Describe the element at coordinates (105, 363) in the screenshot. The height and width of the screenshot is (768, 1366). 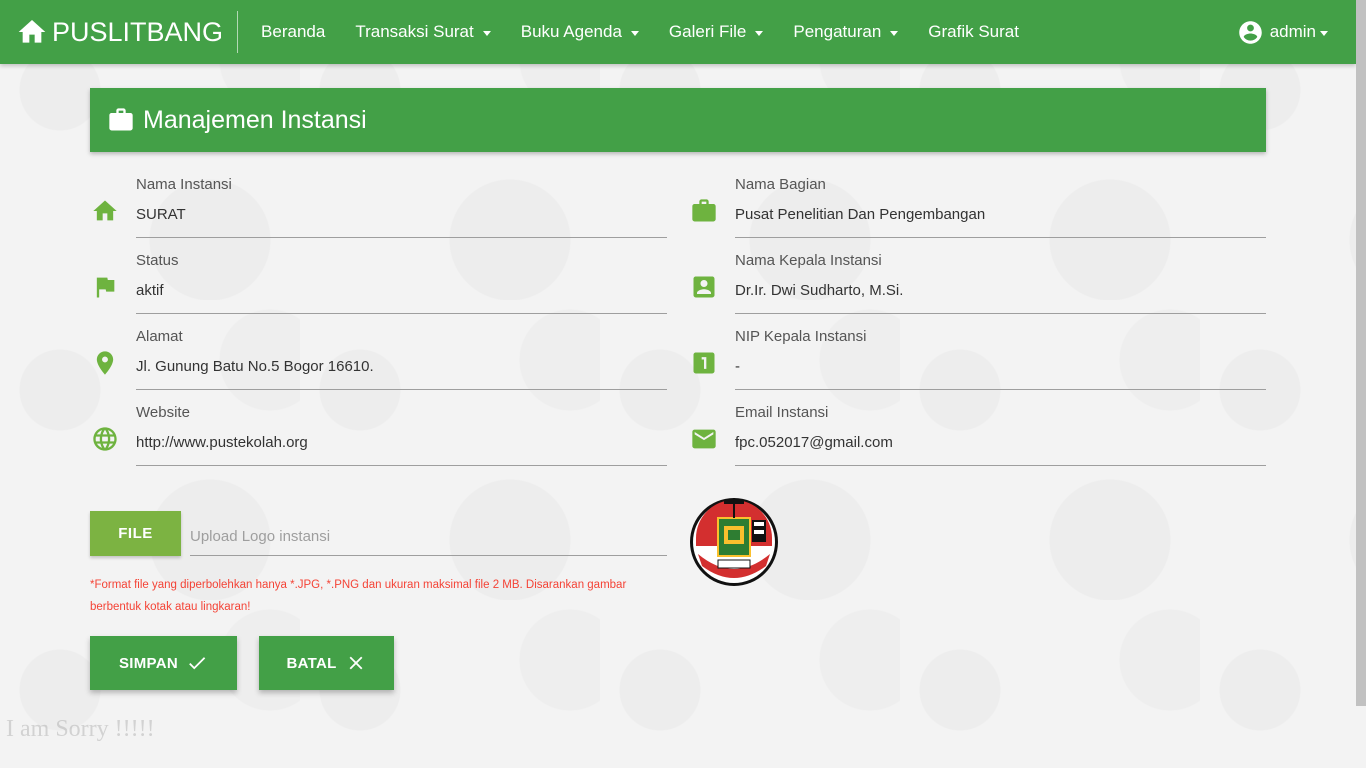
I see `location-pin-icon` at that location.